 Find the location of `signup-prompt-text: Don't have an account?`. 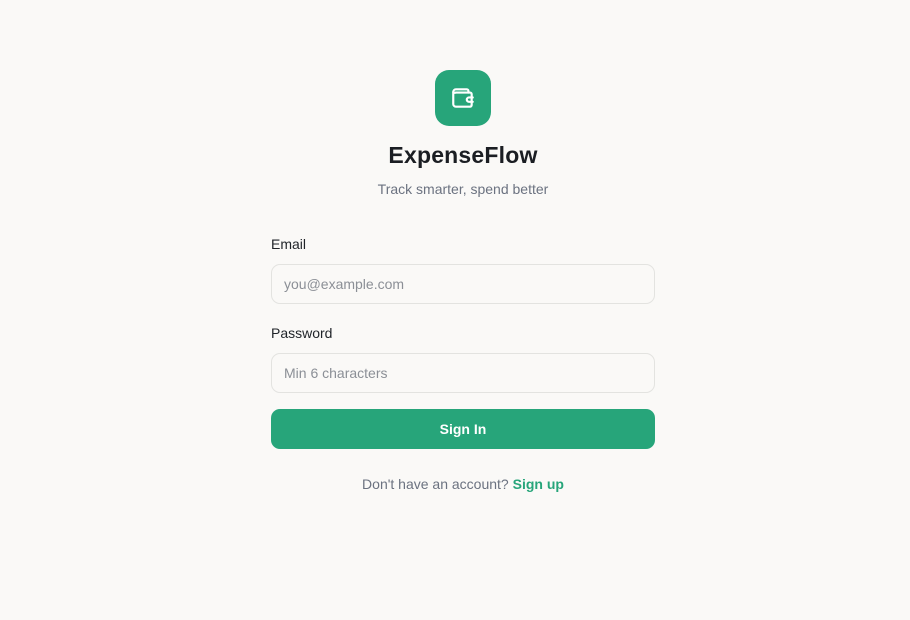

signup-prompt-text: Don't have an account? is located at coordinates (435, 484).